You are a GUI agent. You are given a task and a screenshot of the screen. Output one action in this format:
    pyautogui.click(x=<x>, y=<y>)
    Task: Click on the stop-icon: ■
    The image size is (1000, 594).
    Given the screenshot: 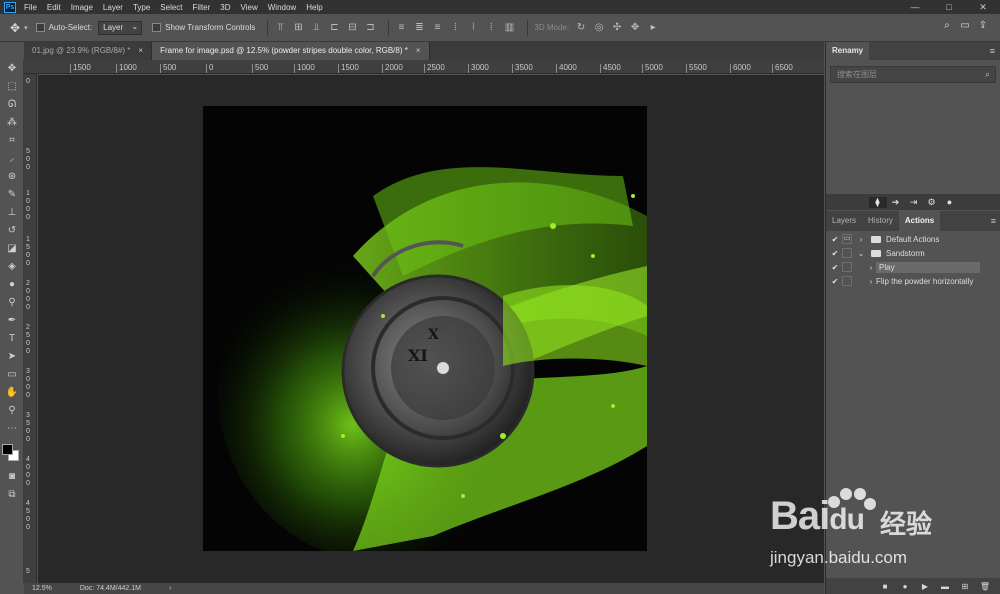 What is the action you would take?
    pyautogui.click(x=885, y=586)
    